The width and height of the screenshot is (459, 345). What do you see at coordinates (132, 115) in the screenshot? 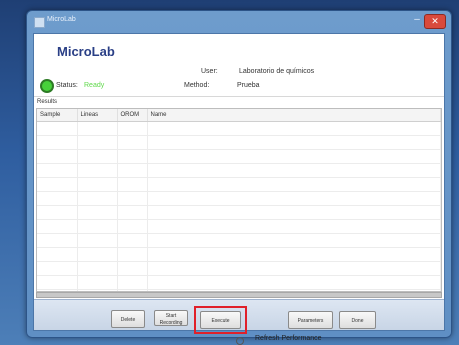
I see `column-header-orom: OROM` at bounding box center [132, 115].